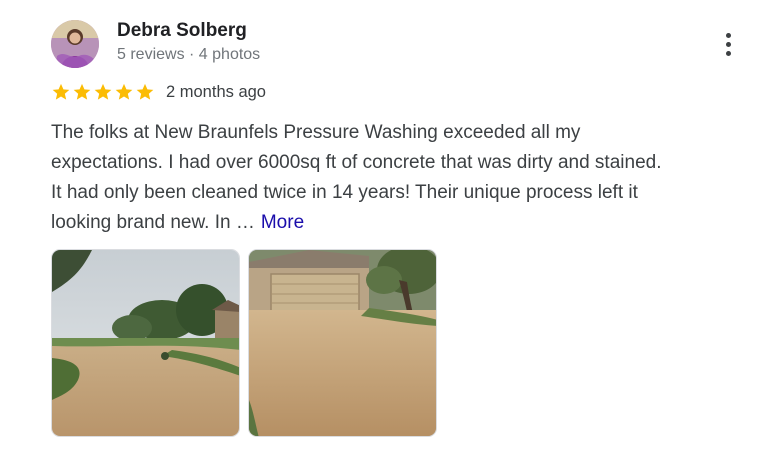  Describe the element at coordinates (728, 35) in the screenshot. I see `more-vert-icon` at that location.